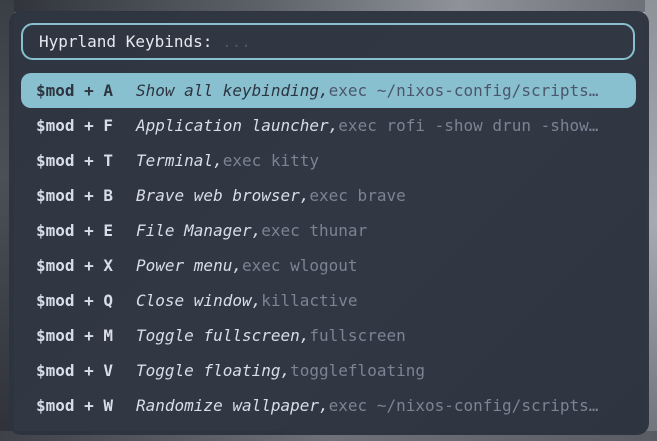 The image size is (657, 441). What do you see at coordinates (357, 195) in the screenshot?
I see `keybind-command: exec brave` at bounding box center [357, 195].